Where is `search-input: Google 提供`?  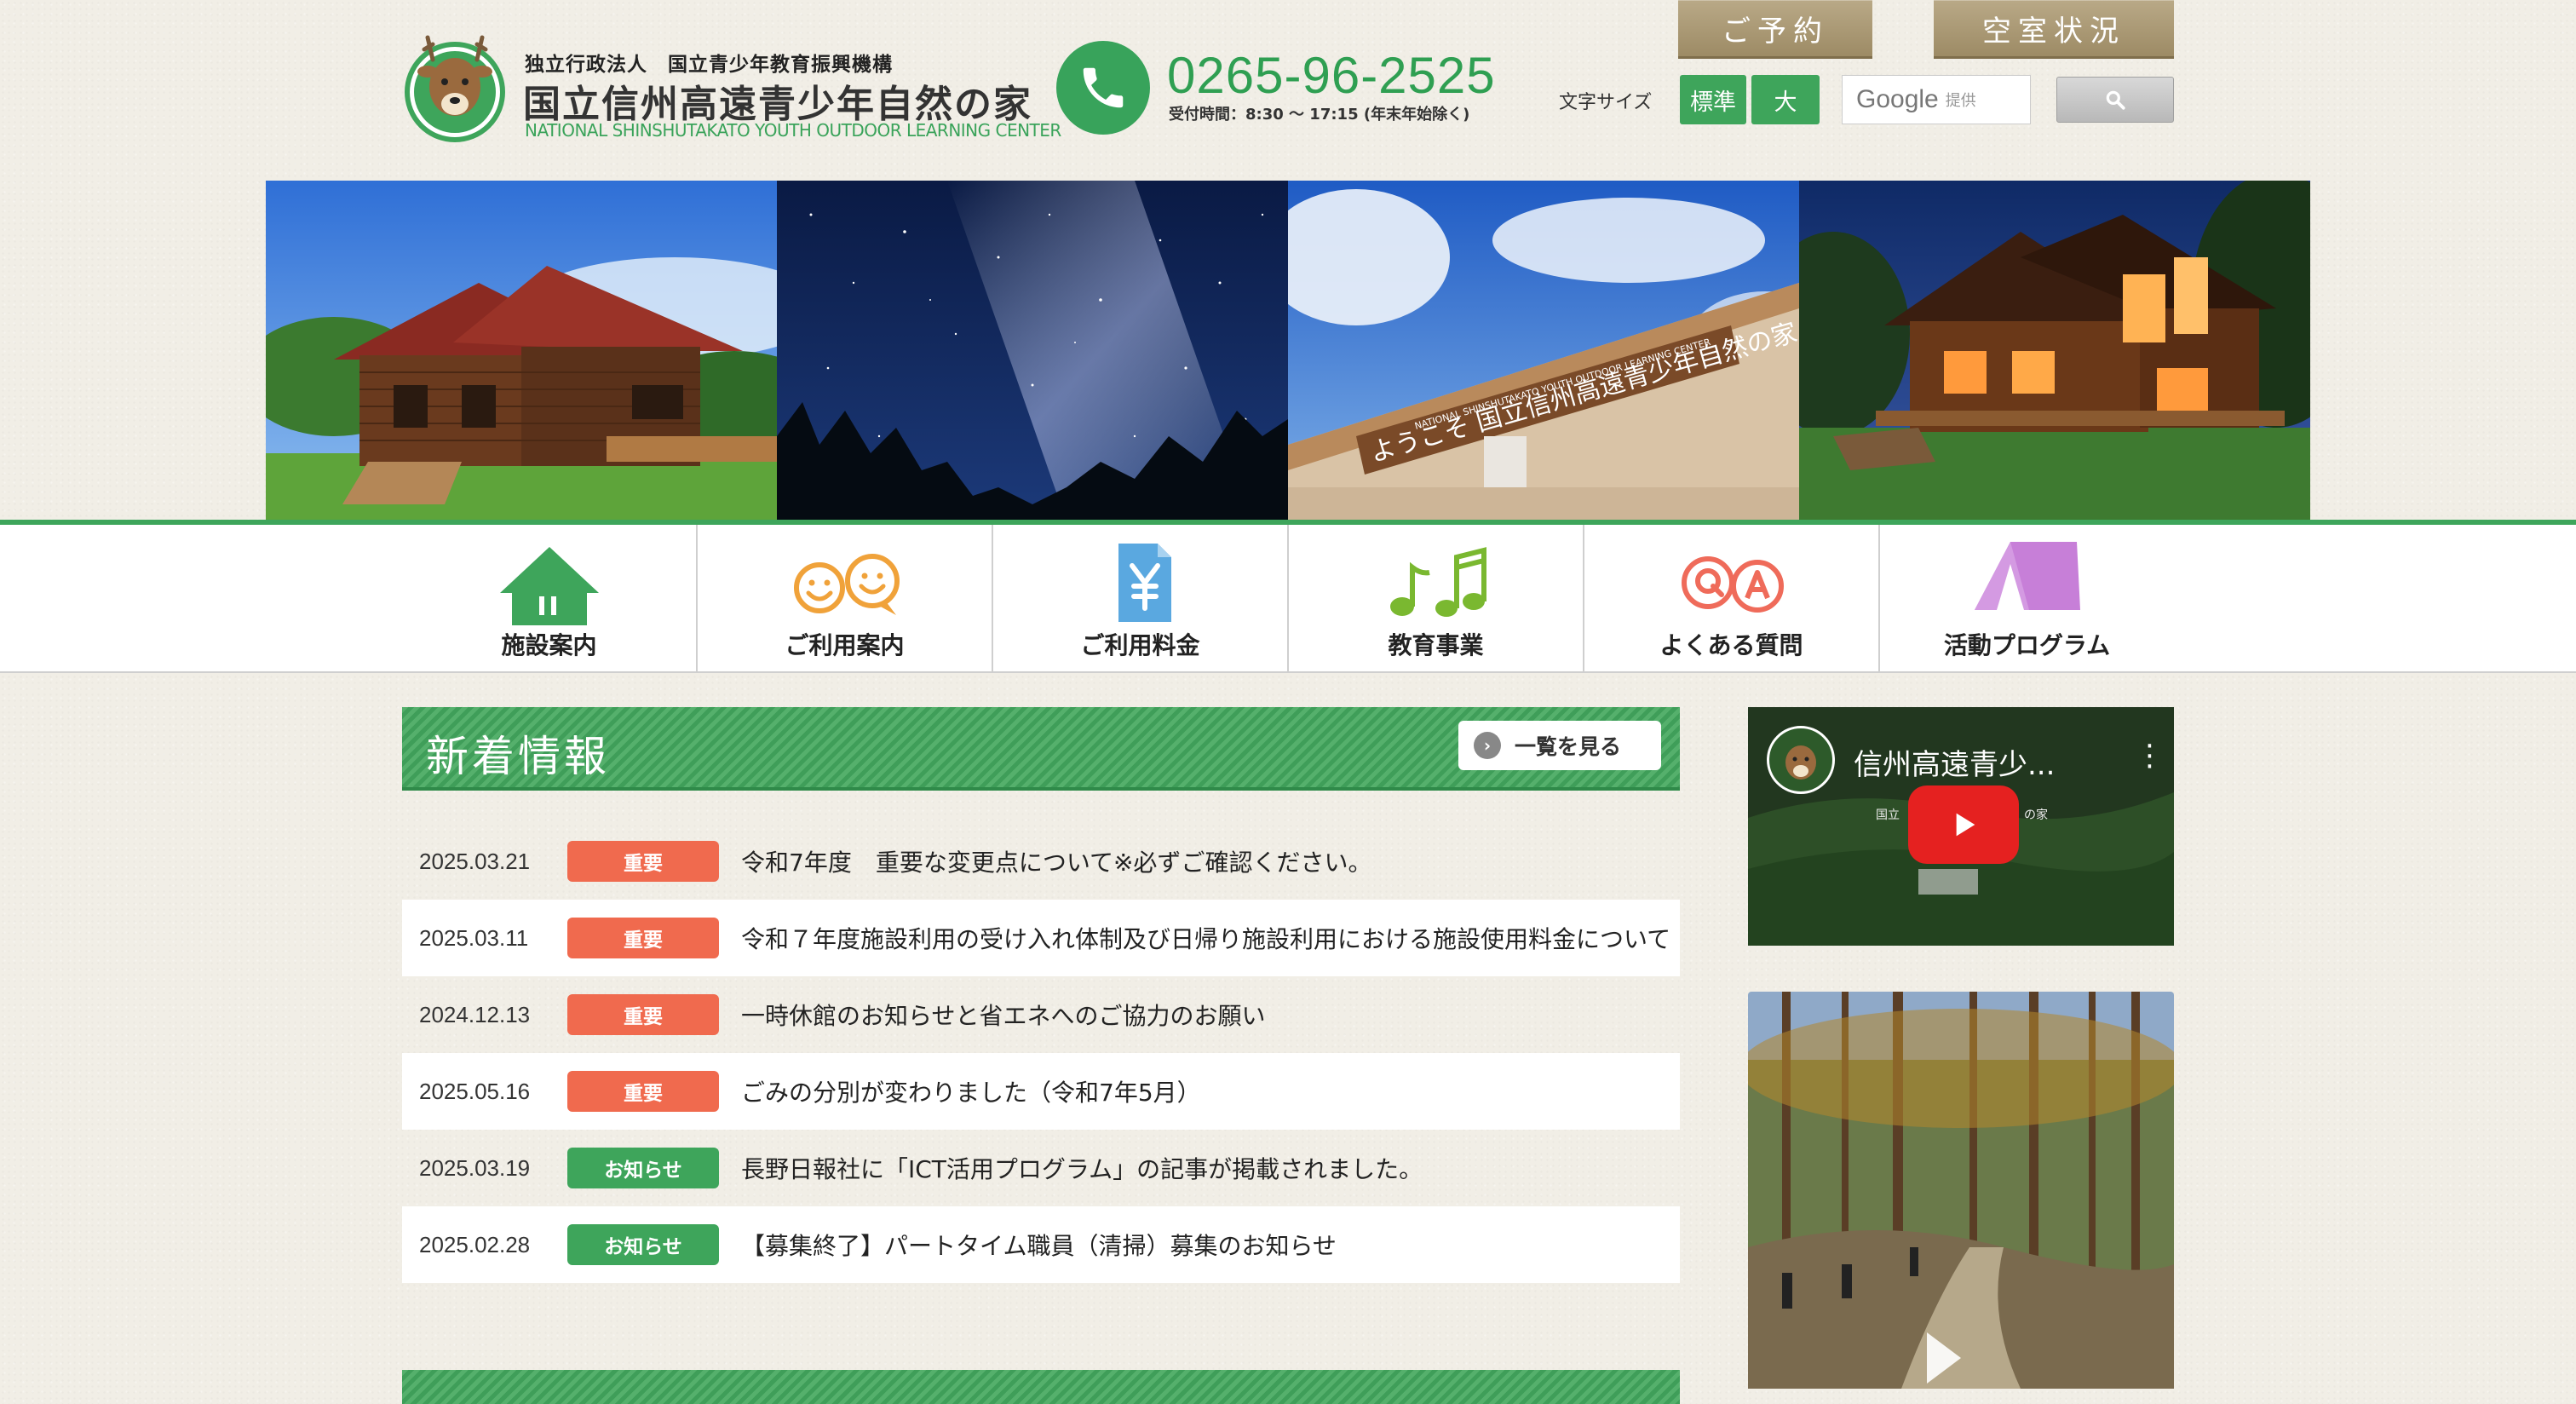 search-input: Google 提供 is located at coordinates (1937, 99).